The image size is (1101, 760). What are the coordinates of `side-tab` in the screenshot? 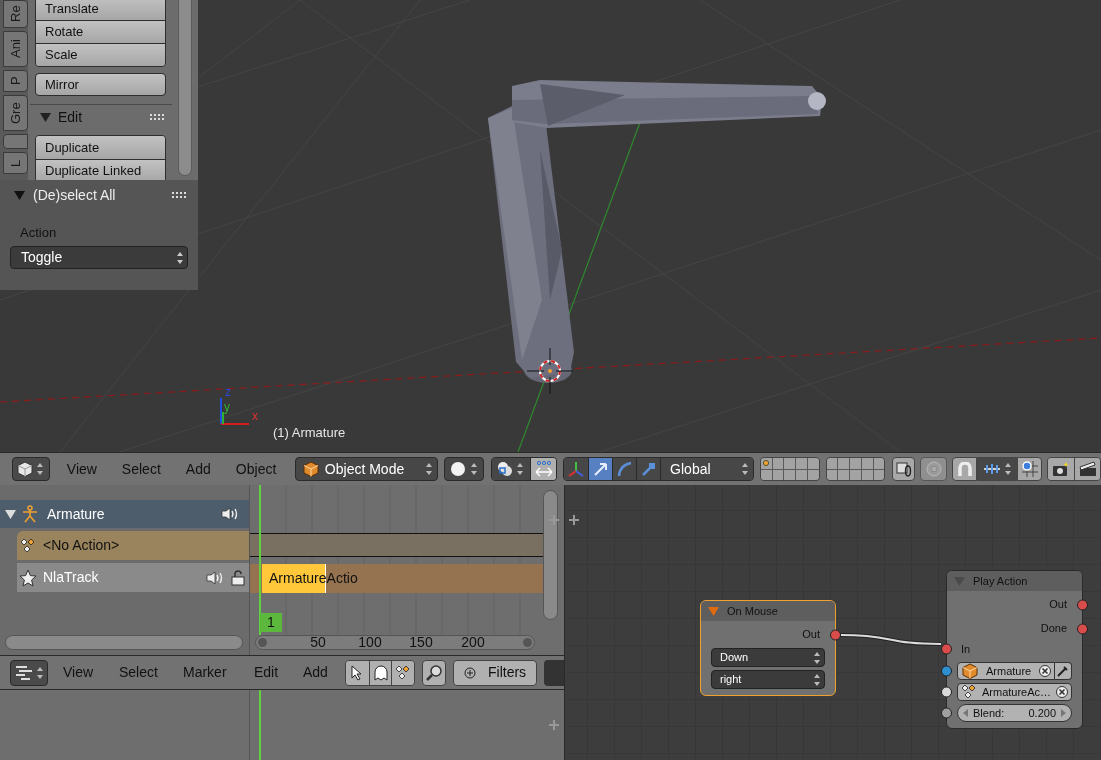 It's located at (15, 141).